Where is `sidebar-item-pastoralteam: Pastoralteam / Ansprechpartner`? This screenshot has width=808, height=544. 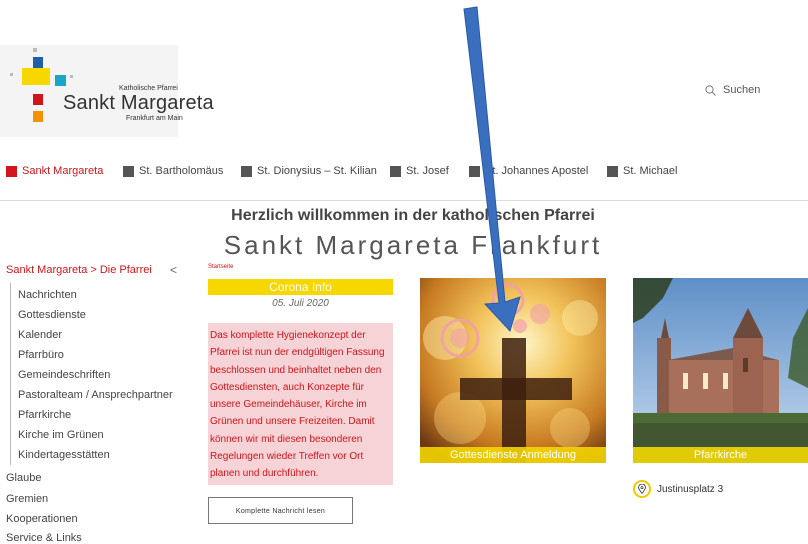 sidebar-item-pastoralteam: Pastoralteam / Ansprechpartner is located at coordinates (95, 395).